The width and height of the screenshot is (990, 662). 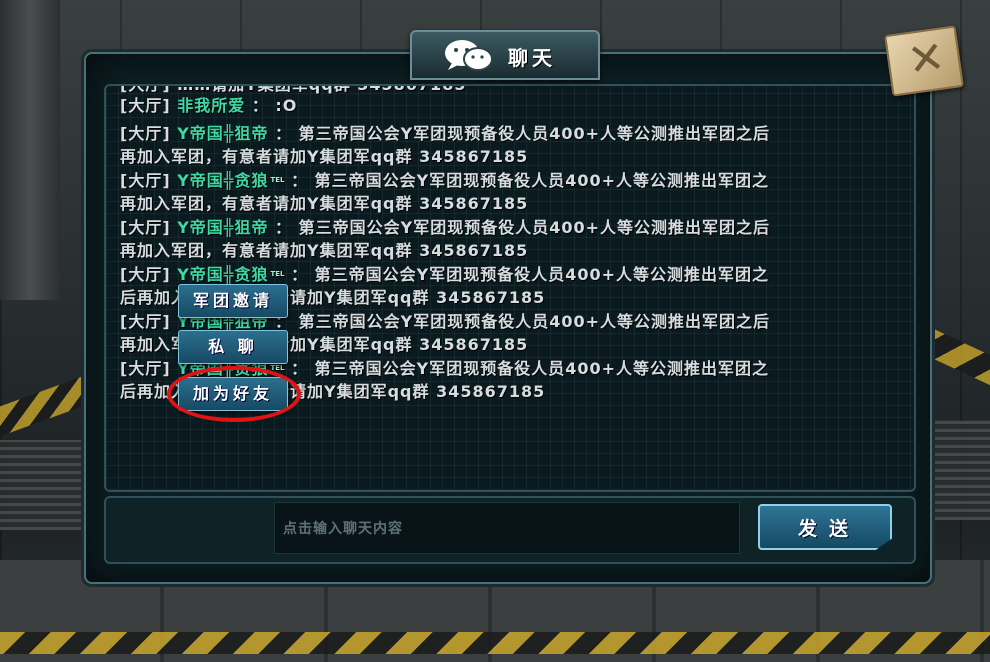 What do you see at coordinates (960, 470) in the screenshot?
I see `background-grate-right` at bounding box center [960, 470].